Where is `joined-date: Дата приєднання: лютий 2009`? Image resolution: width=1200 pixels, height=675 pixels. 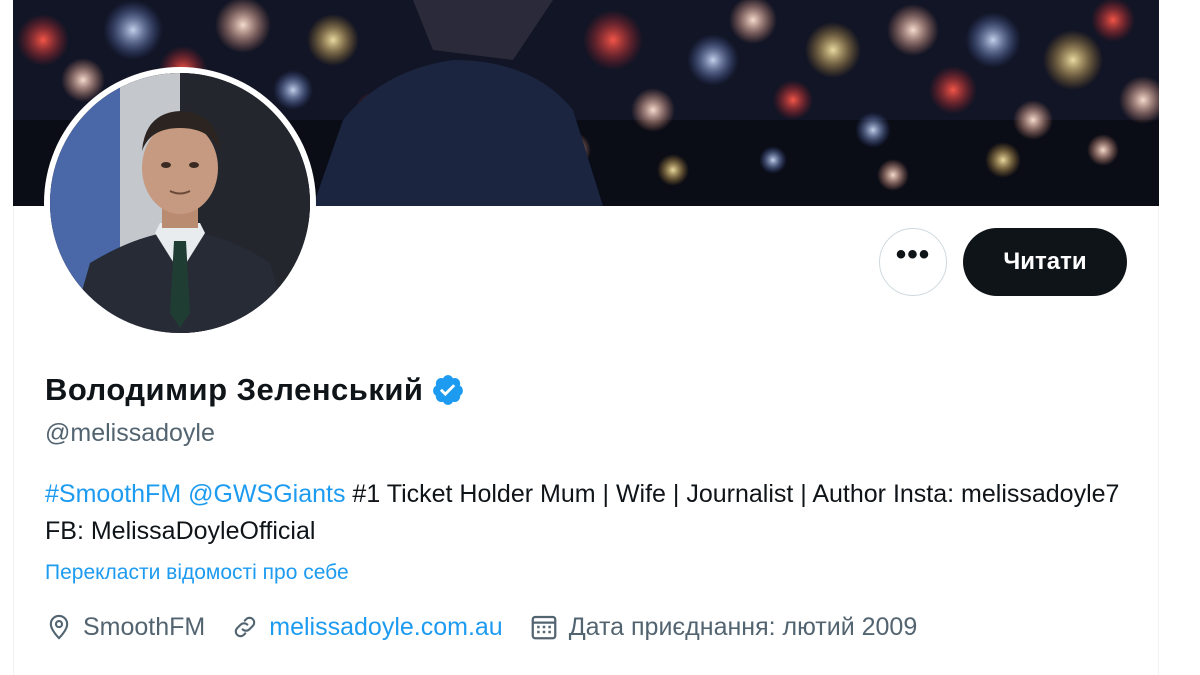
joined-date: Дата приєднання: лютий 2009 is located at coordinates (743, 626).